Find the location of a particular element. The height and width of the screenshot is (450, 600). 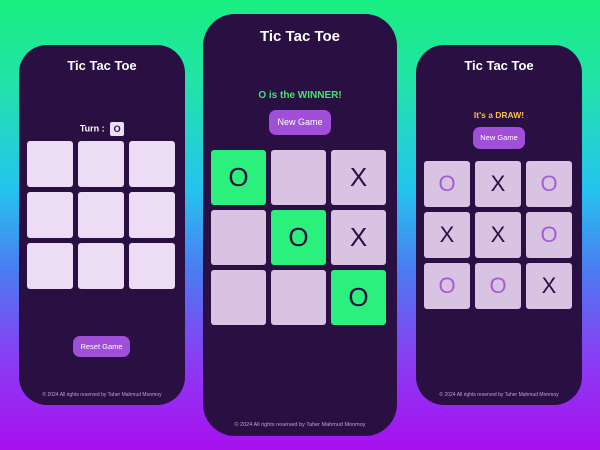

turn-indicator: Turn : O is located at coordinates (102, 129).